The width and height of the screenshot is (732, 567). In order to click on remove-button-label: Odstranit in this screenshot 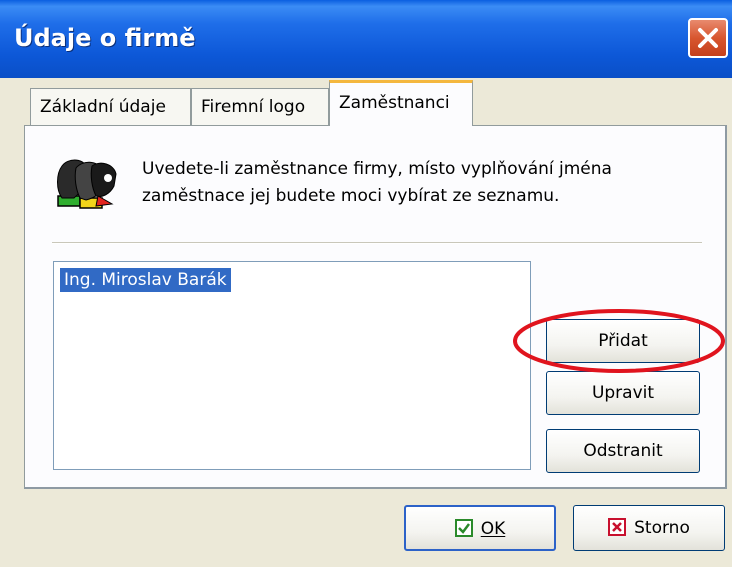, I will do `click(623, 451)`.